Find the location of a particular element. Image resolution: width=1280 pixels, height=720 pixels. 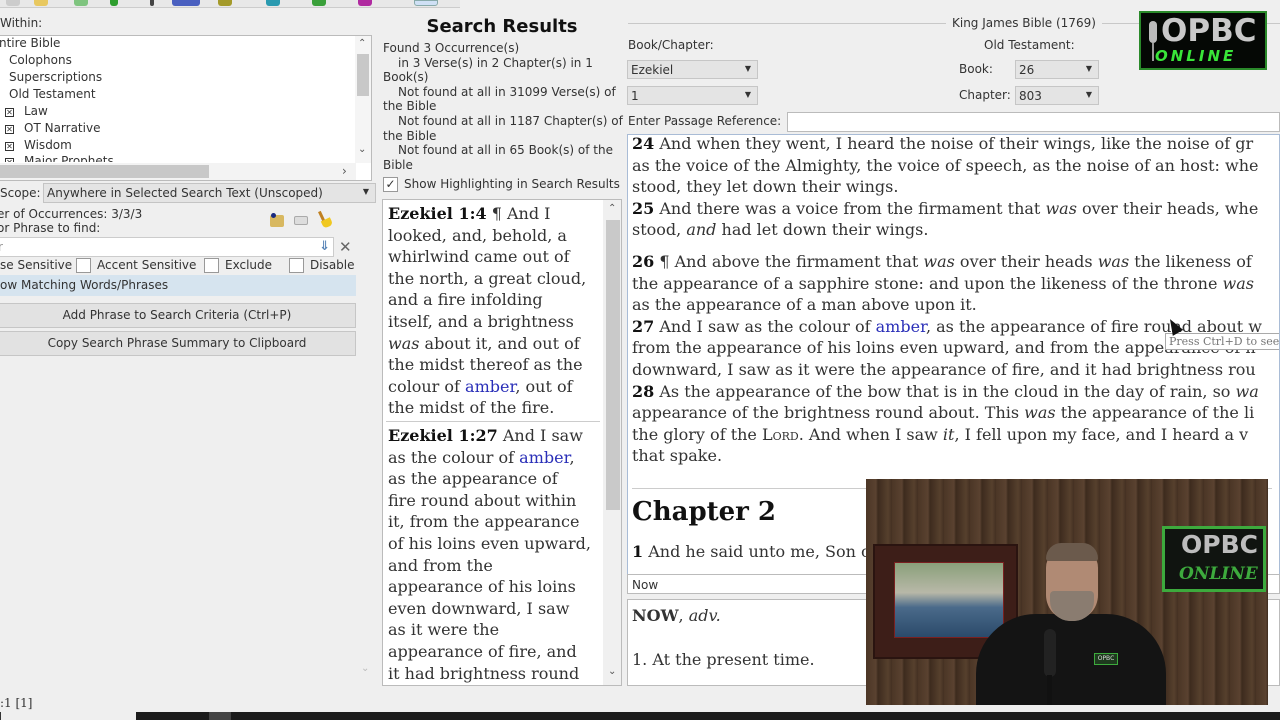

results-title: Search Results is located at coordinates (502, 26).